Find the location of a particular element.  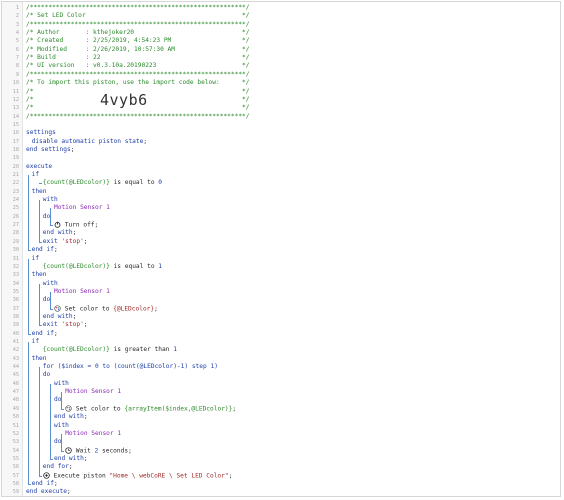

code-line: end settings; is located at coordinates (50, 150).